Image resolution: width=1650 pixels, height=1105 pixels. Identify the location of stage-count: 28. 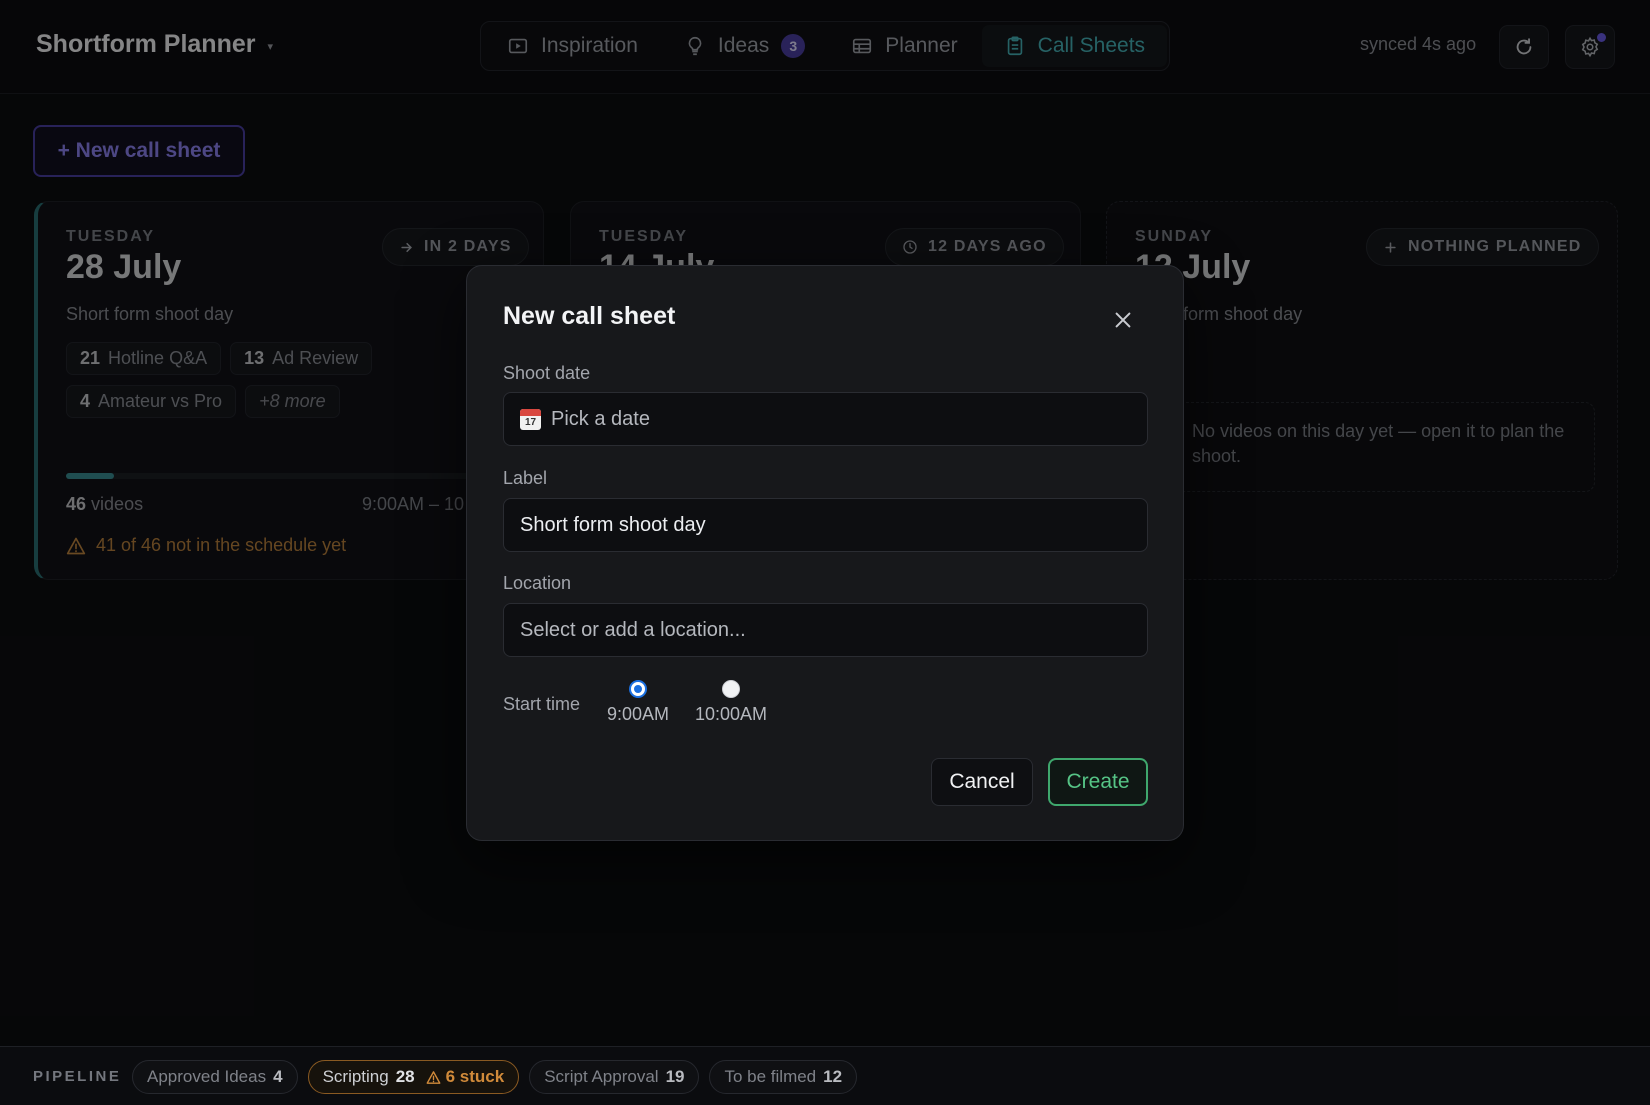
(405, 1076).